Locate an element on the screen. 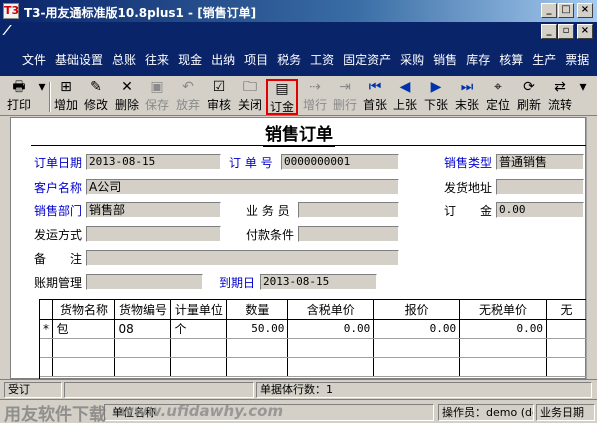 The width and height of the screenshot is (597, 423). period-field is located at coordinates (144, 282).